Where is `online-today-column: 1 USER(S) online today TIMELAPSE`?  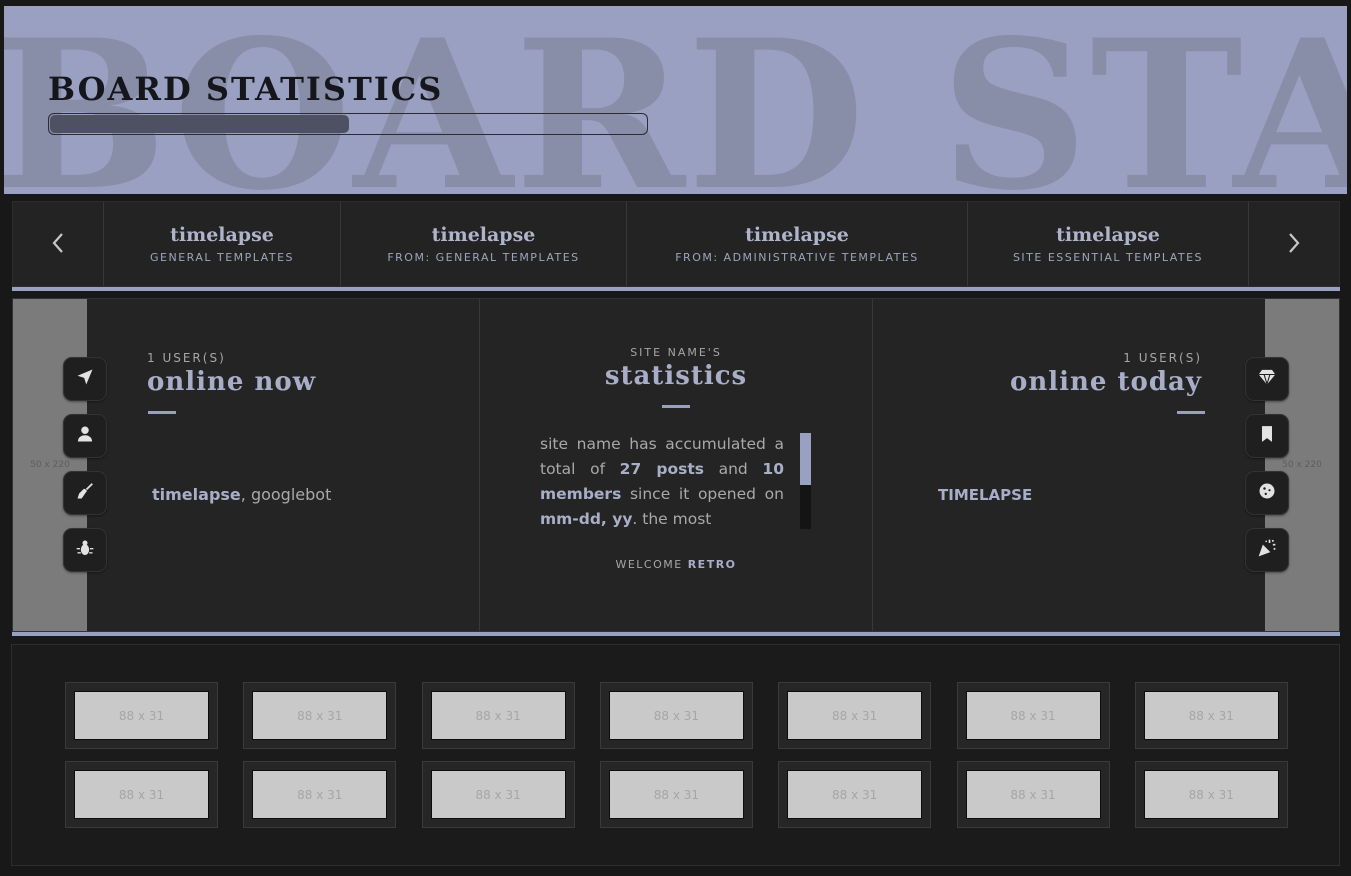 online-today-column: 1 USER(S) online today TIMELAPSE is located at coordinates (1069, 465).